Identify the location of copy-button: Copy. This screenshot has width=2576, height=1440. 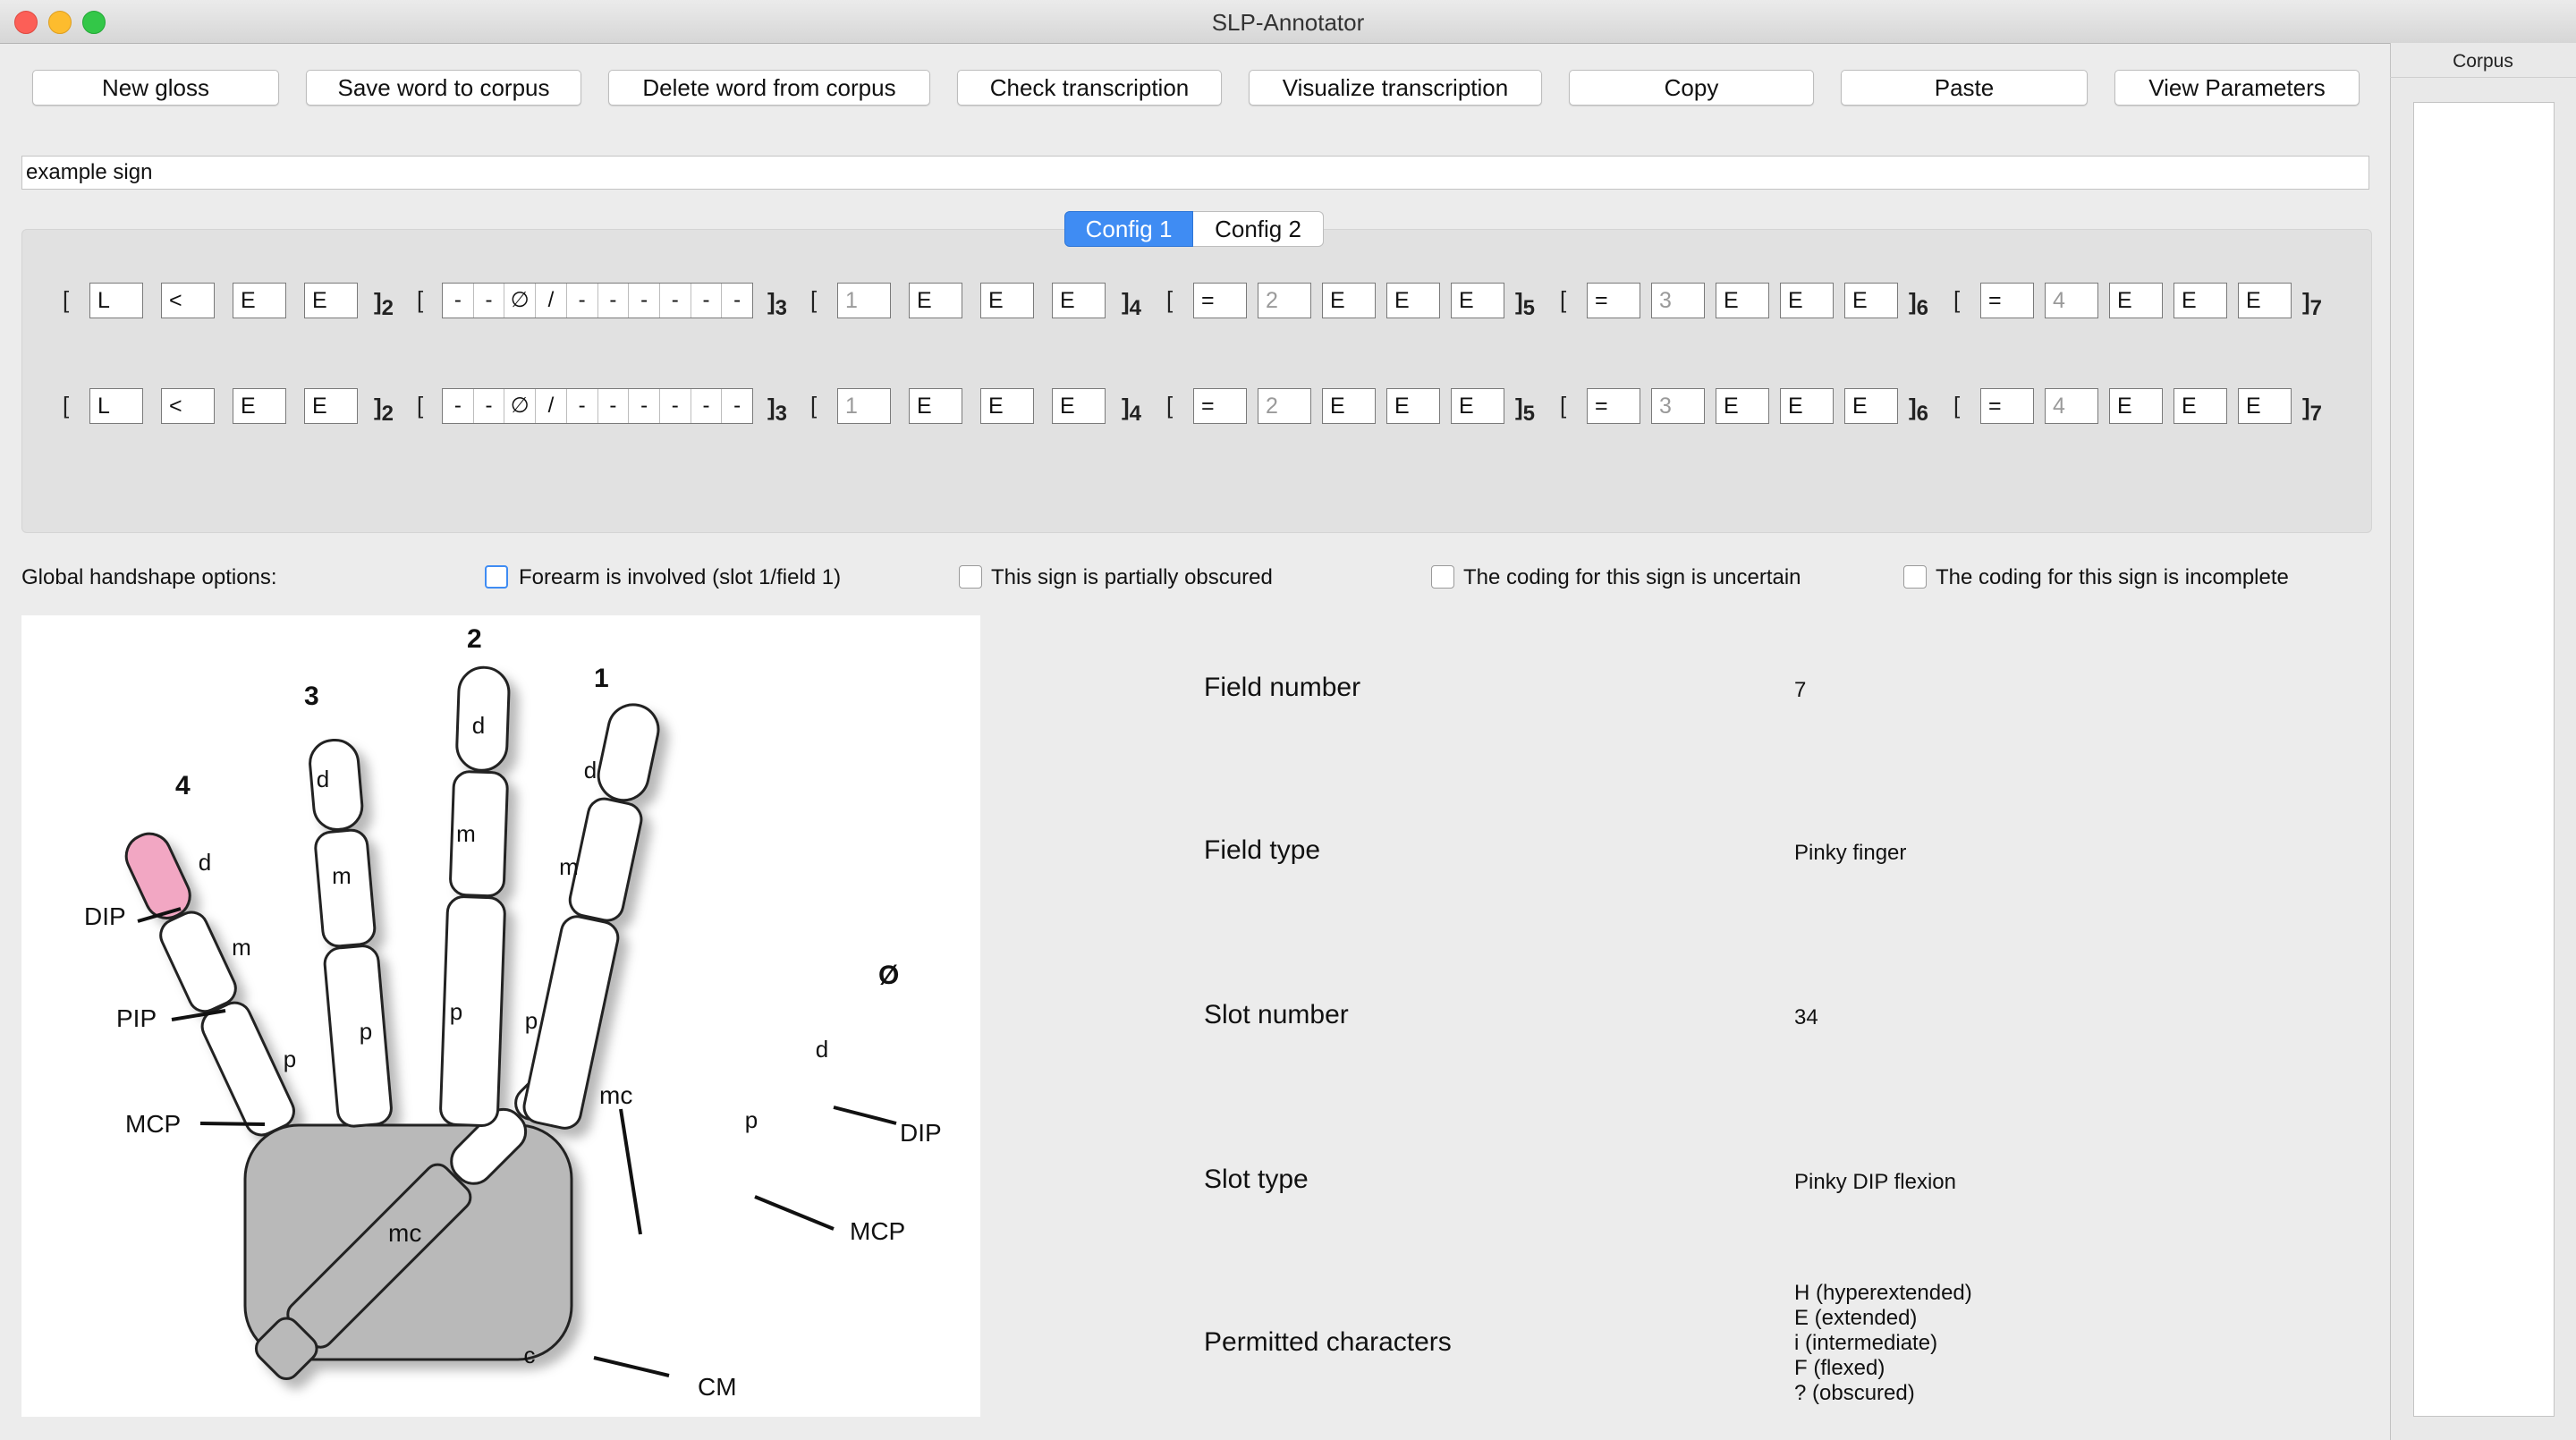
(1691, 88).